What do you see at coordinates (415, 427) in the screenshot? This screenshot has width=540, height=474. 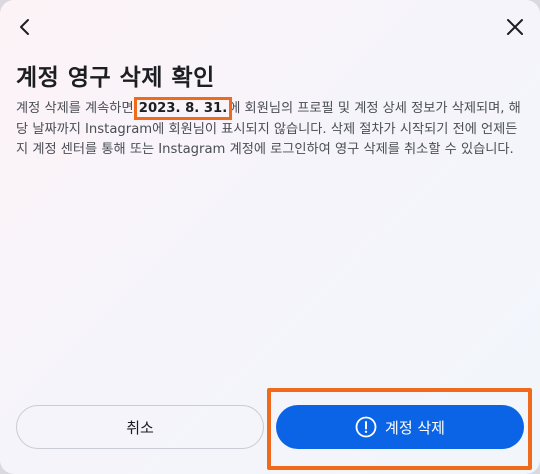 I see `delete-button-label: 계정 삭제` at bounding box center [415, 427].